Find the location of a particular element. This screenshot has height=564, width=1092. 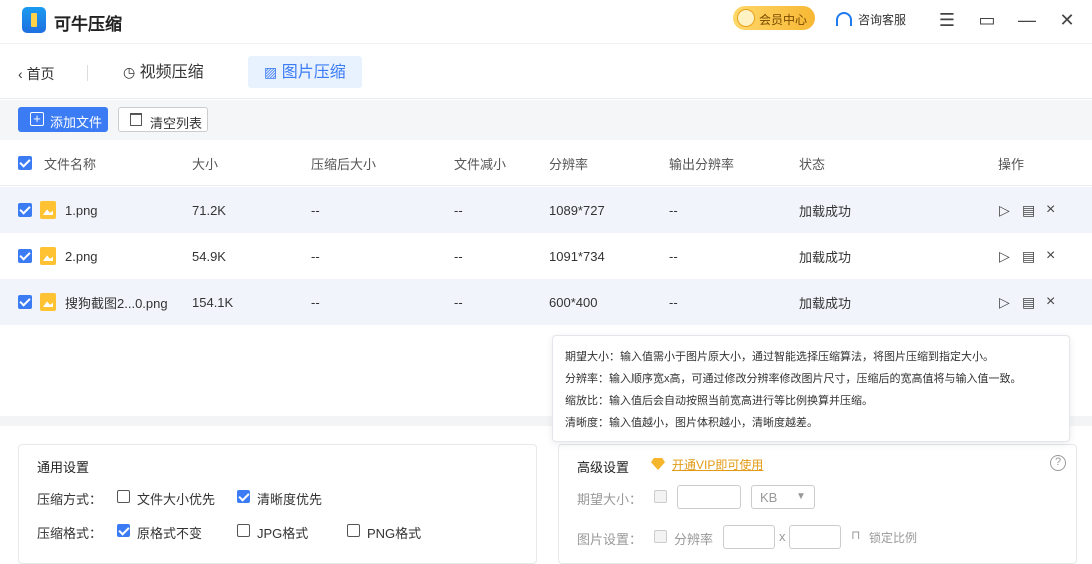

back-label: 首页 is located at coordinates (40, 74).